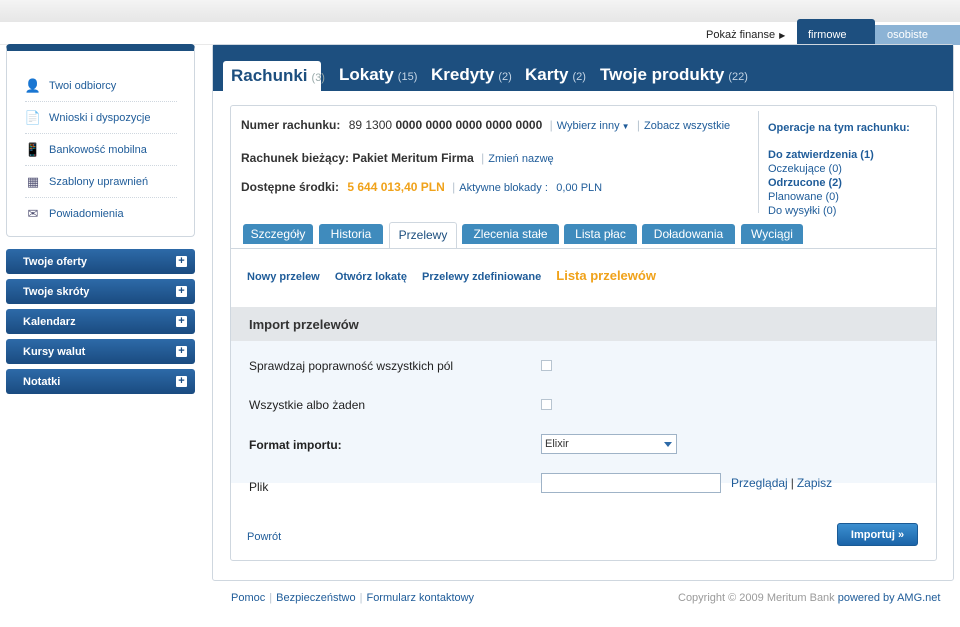 The height and width of the screenshot is (627, 960). I want to click on tab-business: firmowe, so click(836, 32).